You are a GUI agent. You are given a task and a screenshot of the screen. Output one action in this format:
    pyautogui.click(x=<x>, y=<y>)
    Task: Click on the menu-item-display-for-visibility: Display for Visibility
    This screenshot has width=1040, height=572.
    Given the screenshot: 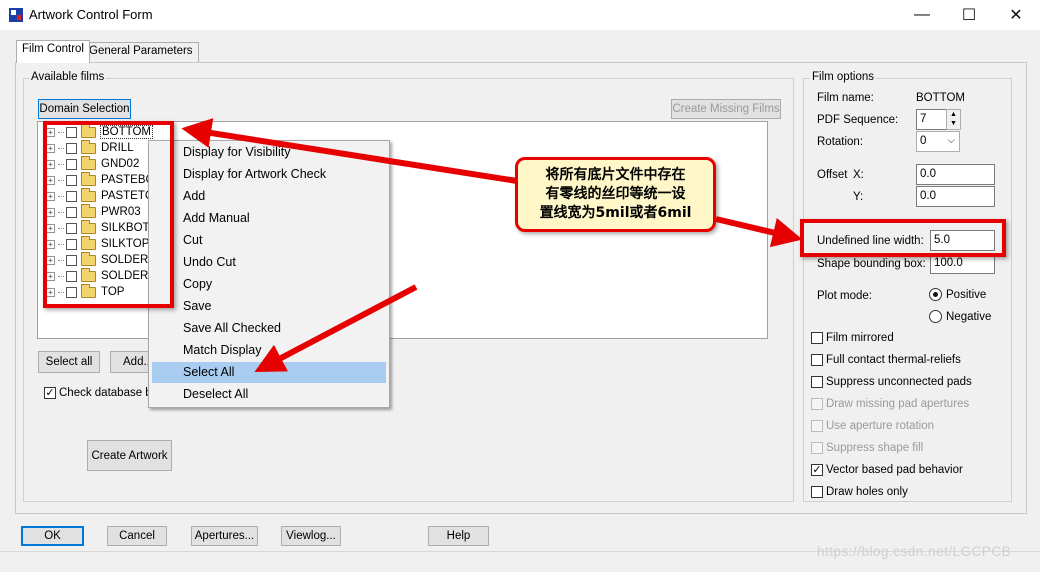 What is the action you would take?
    pyautogui.click(x=269, y=152)
    